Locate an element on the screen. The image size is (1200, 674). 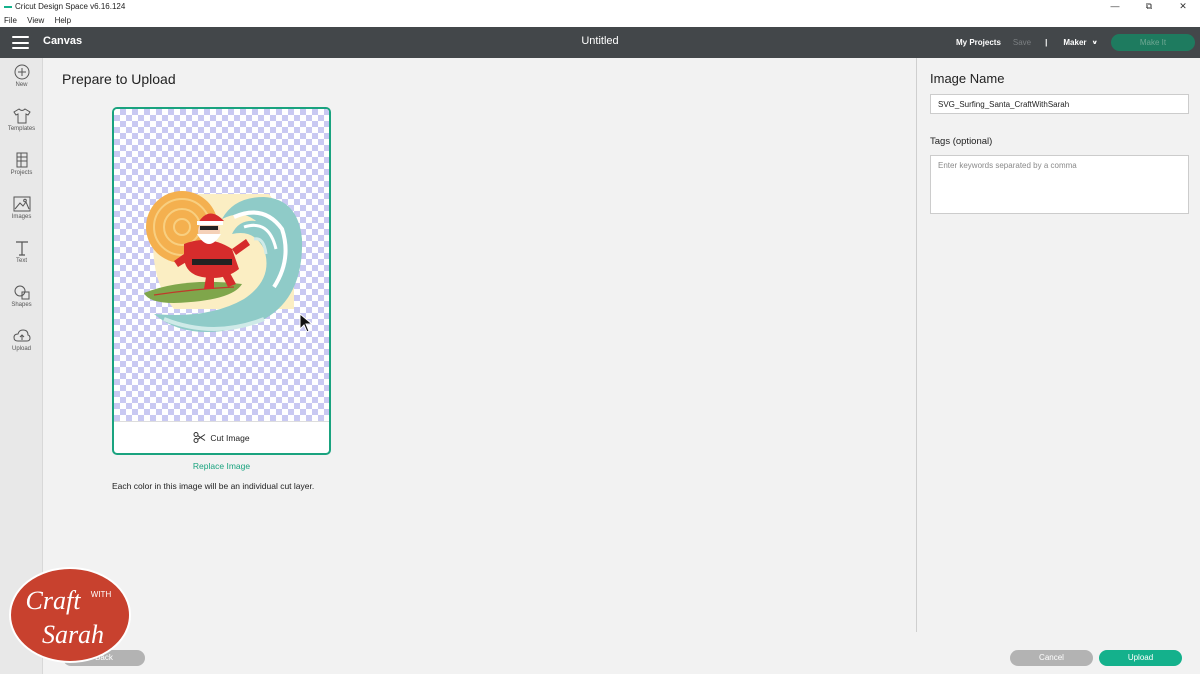
sidebar-item-text: Text is located at coordinates (21, 252).